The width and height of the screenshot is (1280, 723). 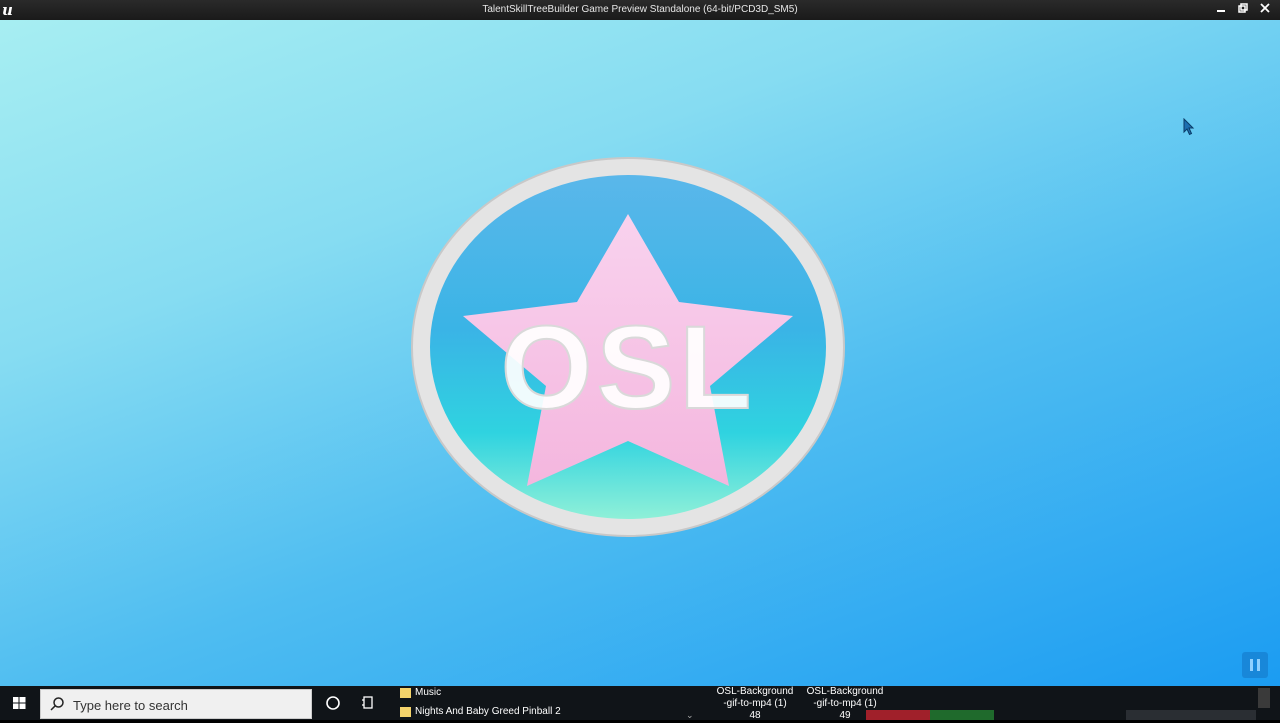 I want to click on emblem-text: OSL, so click(x=628, y=368).